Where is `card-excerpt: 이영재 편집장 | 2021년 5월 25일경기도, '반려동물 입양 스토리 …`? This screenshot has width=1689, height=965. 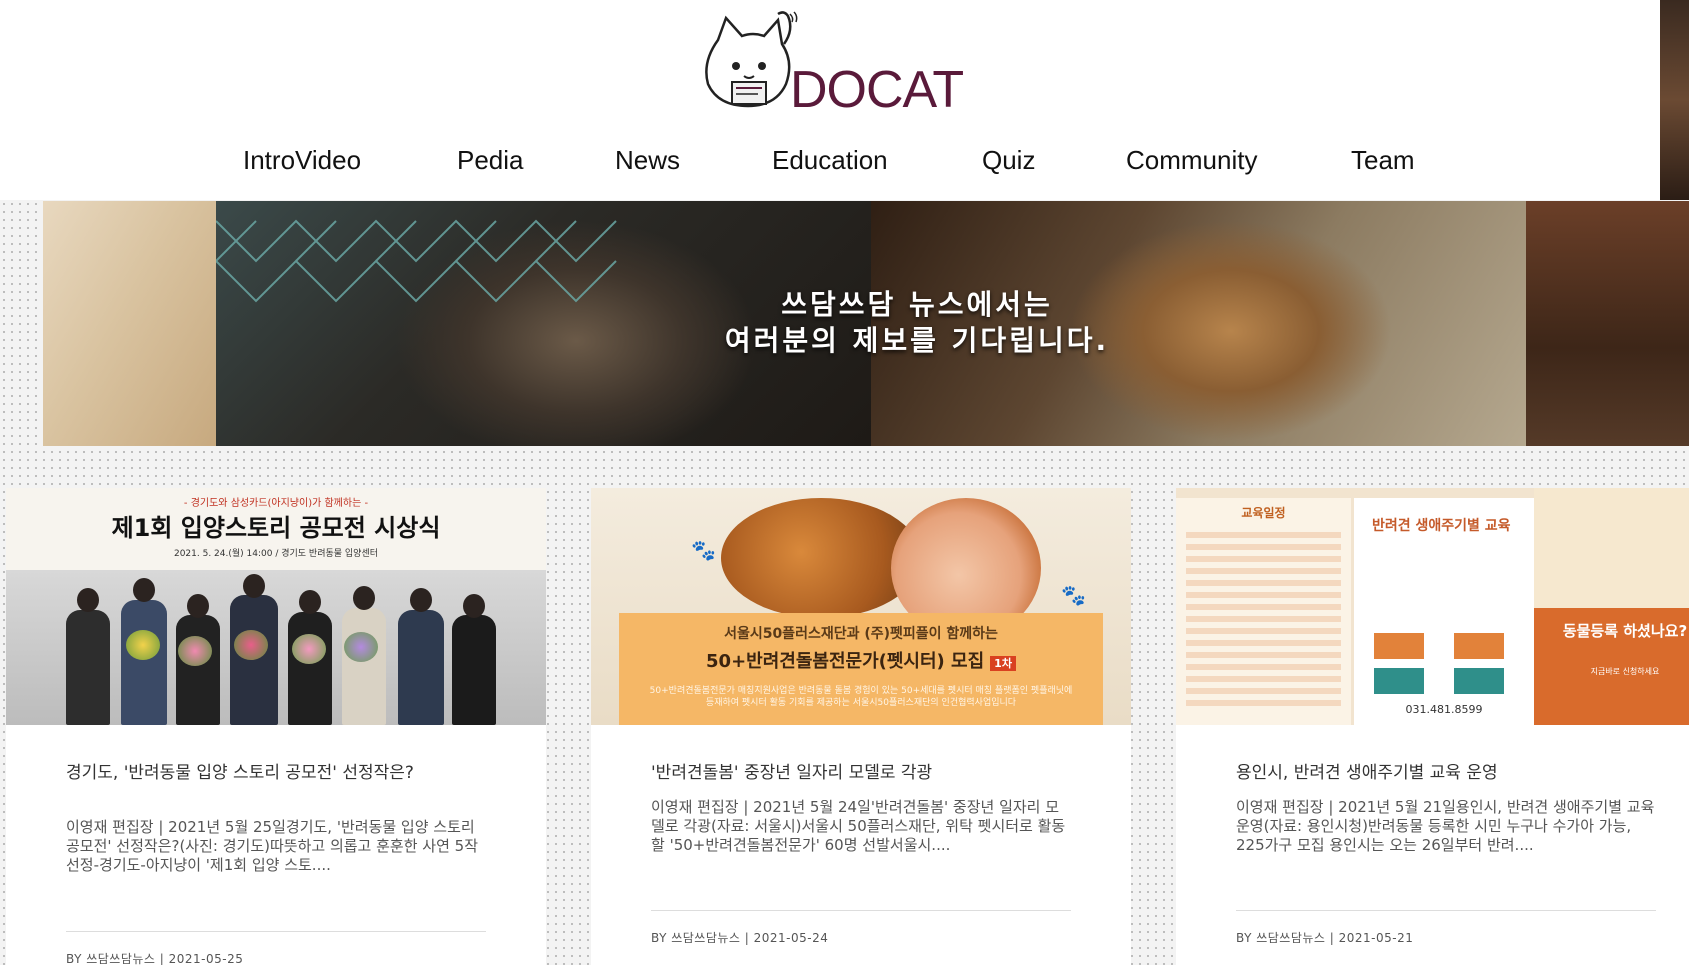 card-excerpt: 이영재 편집장 | 2021년 5월 25일경기도, '반려동물 입양 스토리 … is located at coordinates (272, 846).